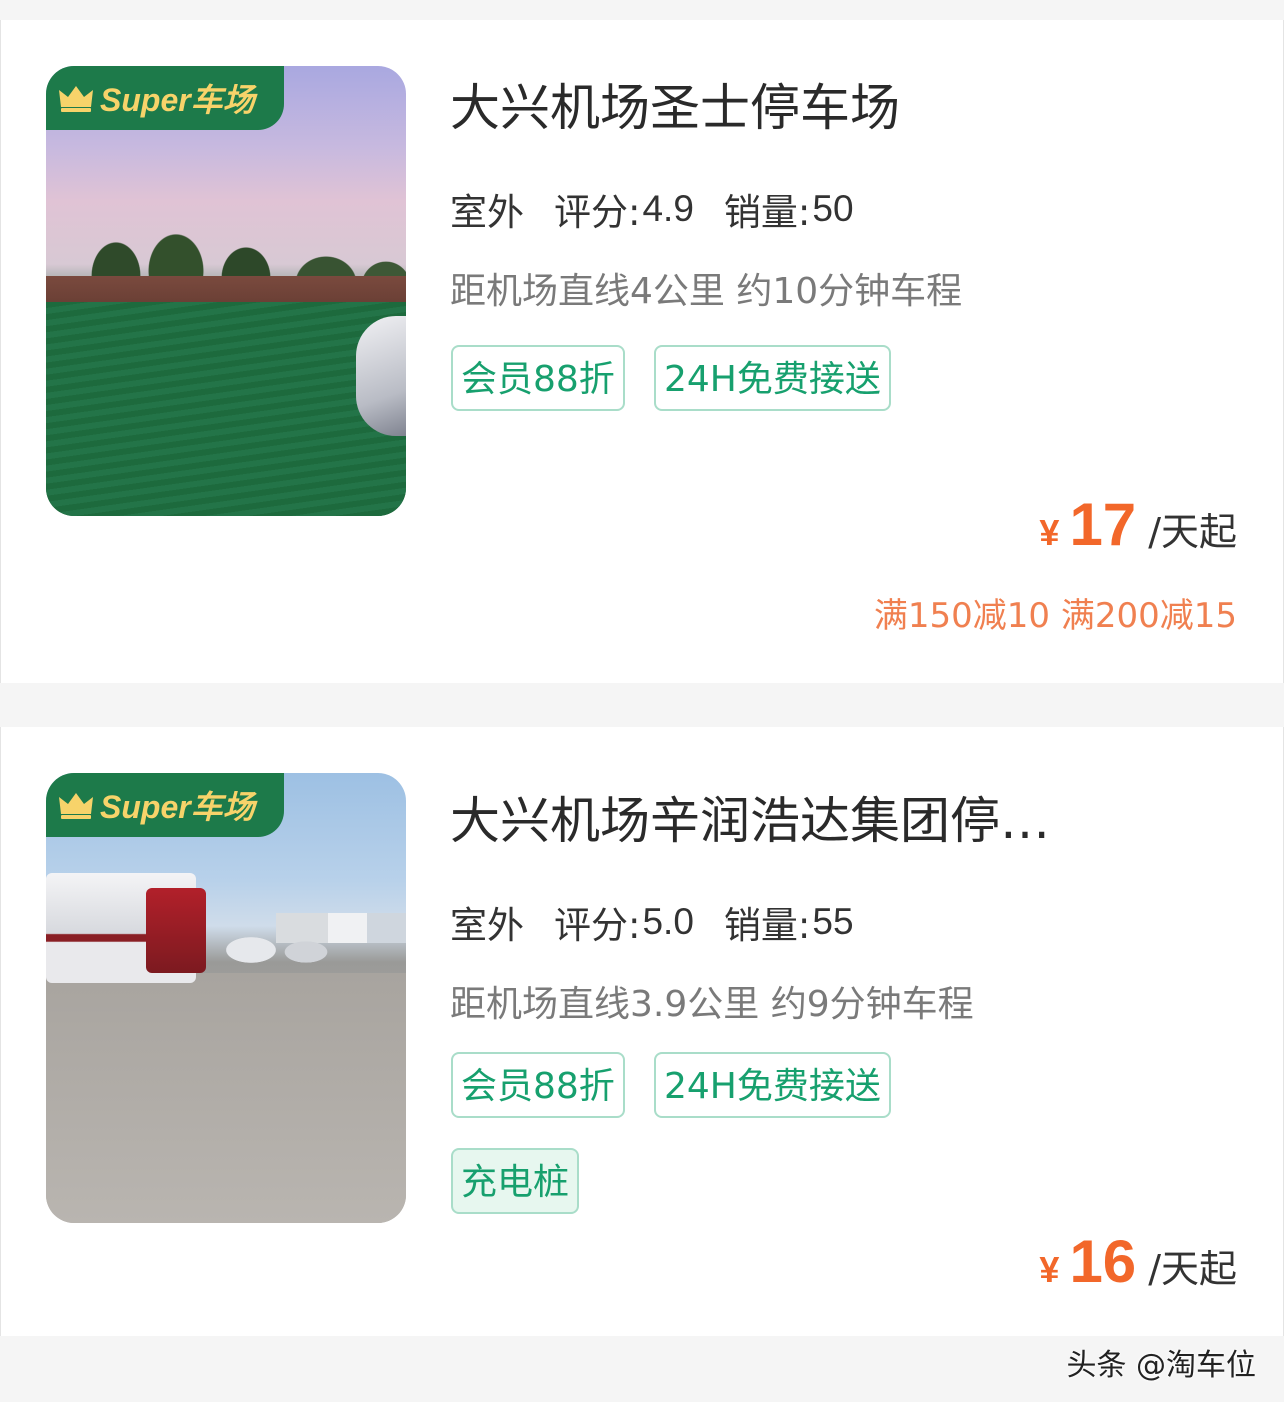  I want to click on watermark: 头条 @淘车位, so click(1161, 1365).